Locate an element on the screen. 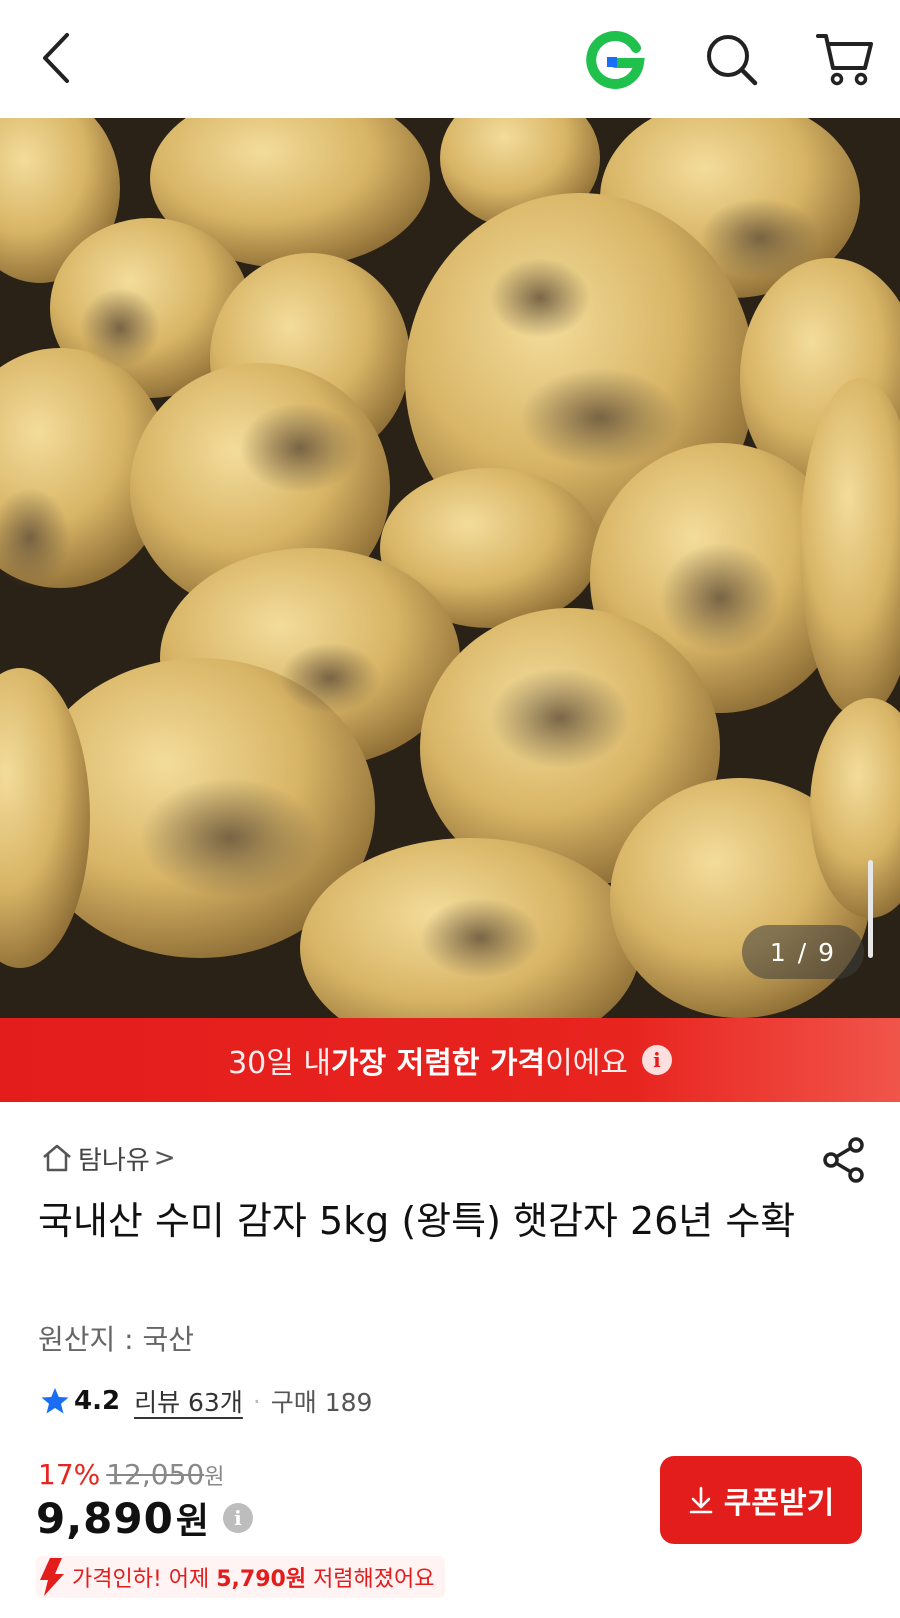  price-drop-suffix: 저렴해졌어요 is located at coordinates (370, 1579).